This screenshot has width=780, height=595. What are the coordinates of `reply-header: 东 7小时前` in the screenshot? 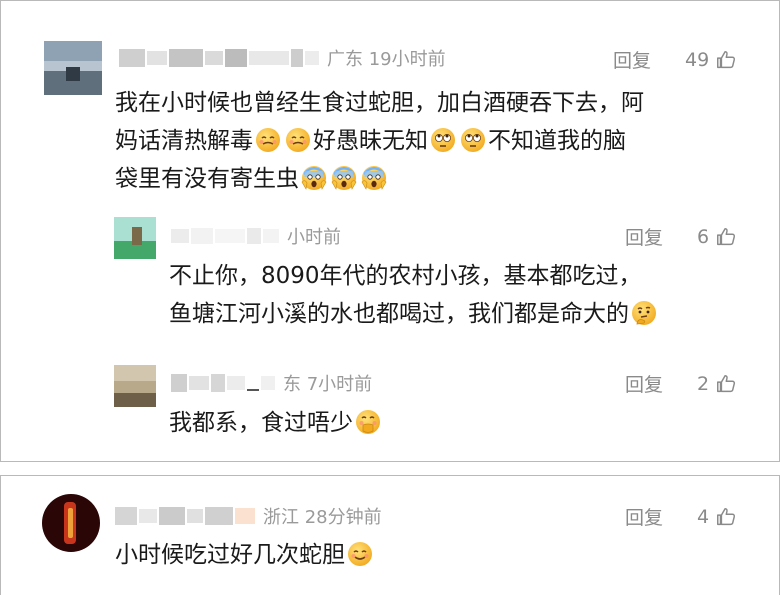 It's located at (271, 383).